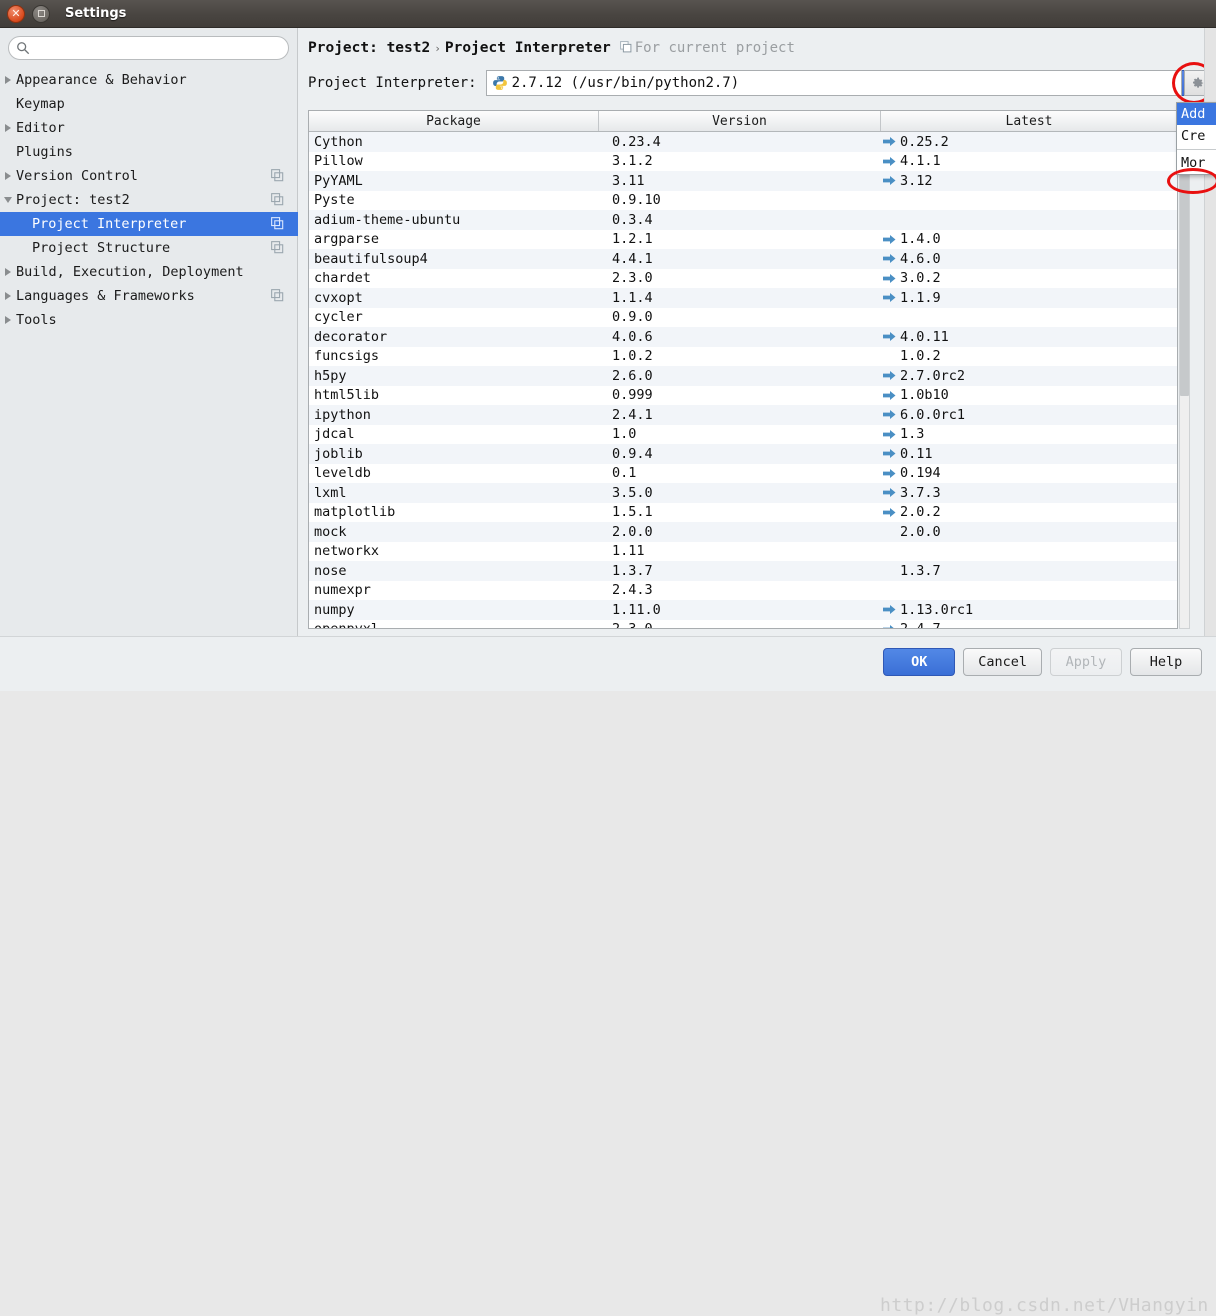 The image size is (1216, 1316). What do you see at coordinates (1196, 114) in the screenshot?
I see `menu-item-add: Add` at bounding box center [1196, 114].